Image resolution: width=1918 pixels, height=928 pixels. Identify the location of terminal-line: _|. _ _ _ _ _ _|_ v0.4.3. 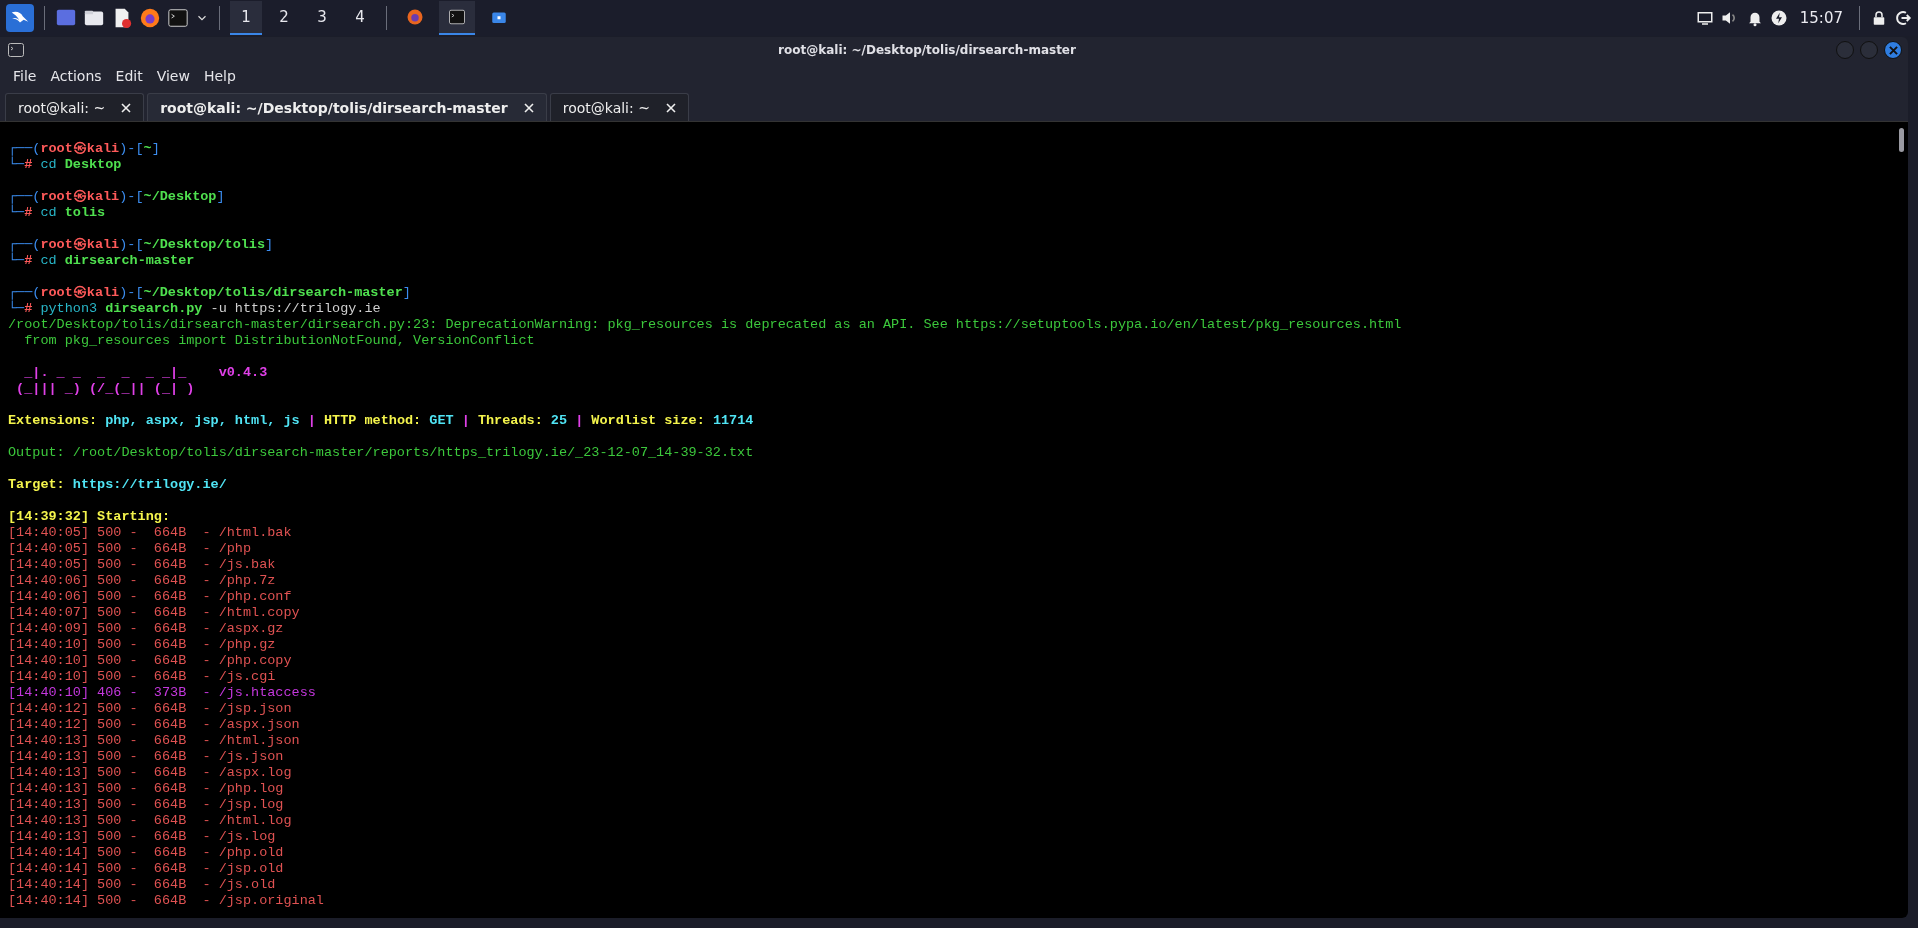
(146, 373).